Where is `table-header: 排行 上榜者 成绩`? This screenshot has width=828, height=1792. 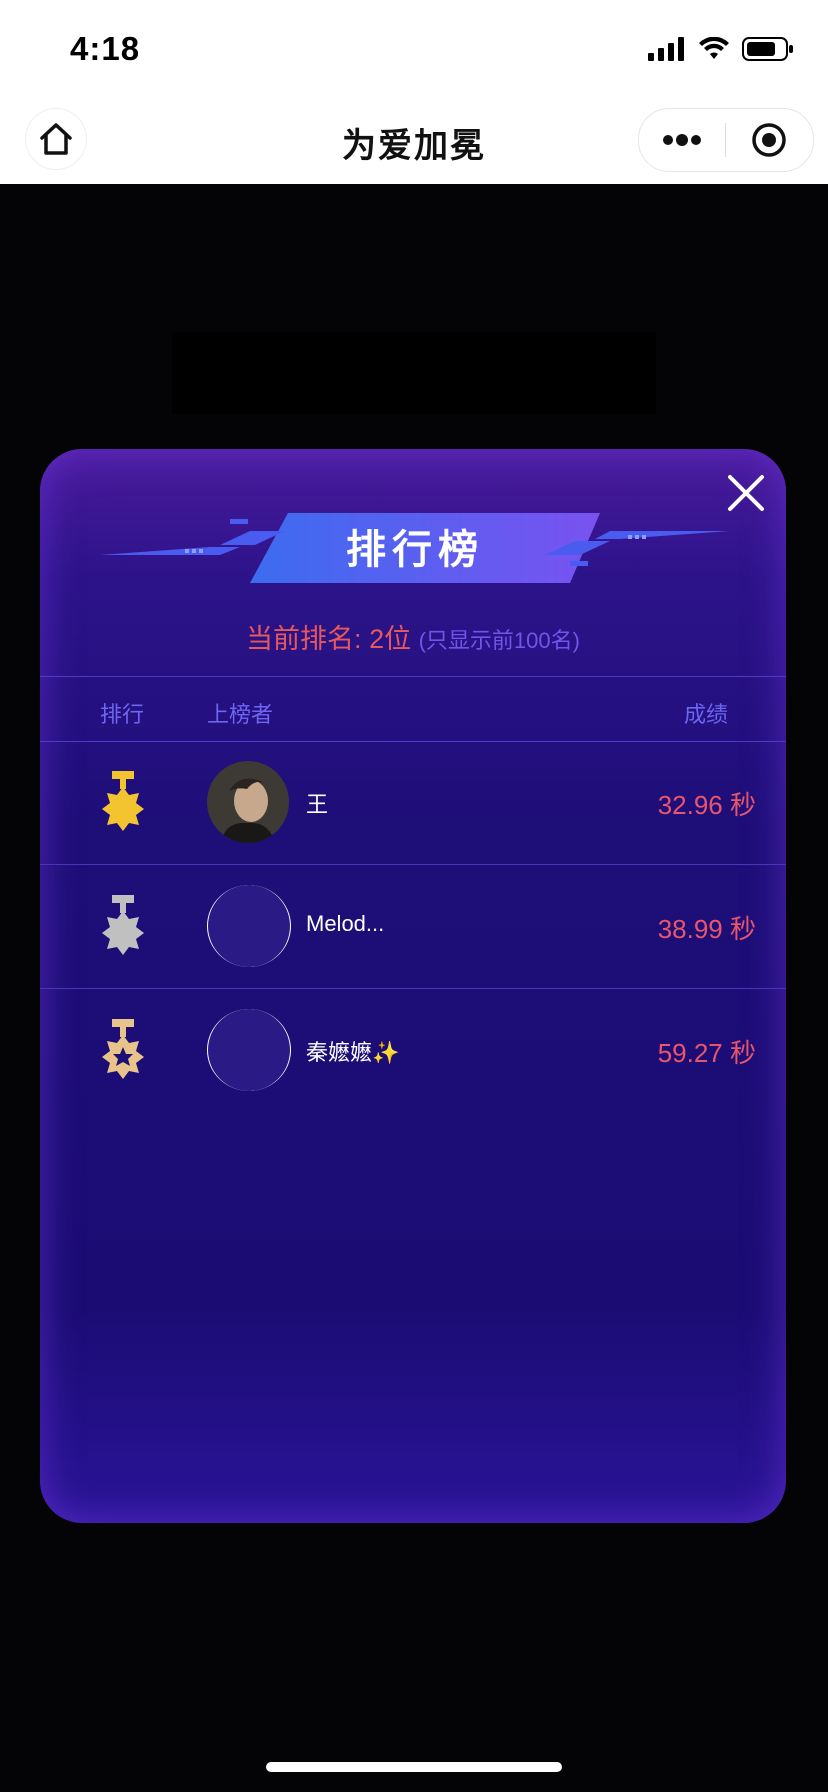
table-header: 排行 上榜者 成绩 is located at coordinates (413, 709).